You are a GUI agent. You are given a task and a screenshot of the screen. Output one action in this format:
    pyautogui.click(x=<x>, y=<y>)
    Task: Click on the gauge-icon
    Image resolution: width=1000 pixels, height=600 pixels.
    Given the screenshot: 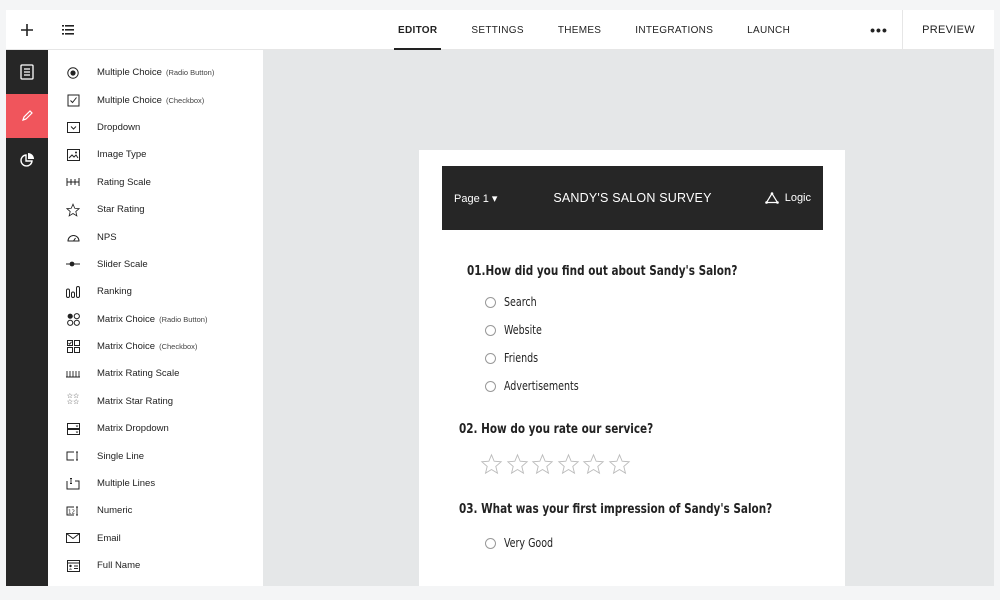 What is the action you would take?
    pyautogui.click(x=73, y=237)
    